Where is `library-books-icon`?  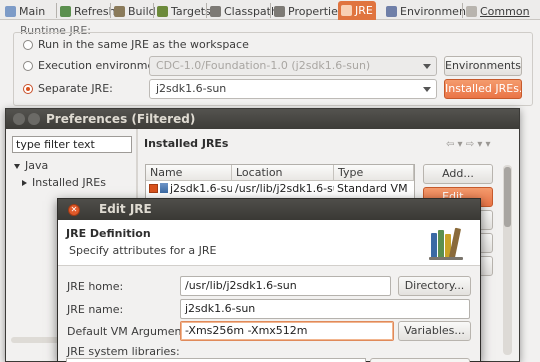 library-books-icon is located at coordinates (446, 243).